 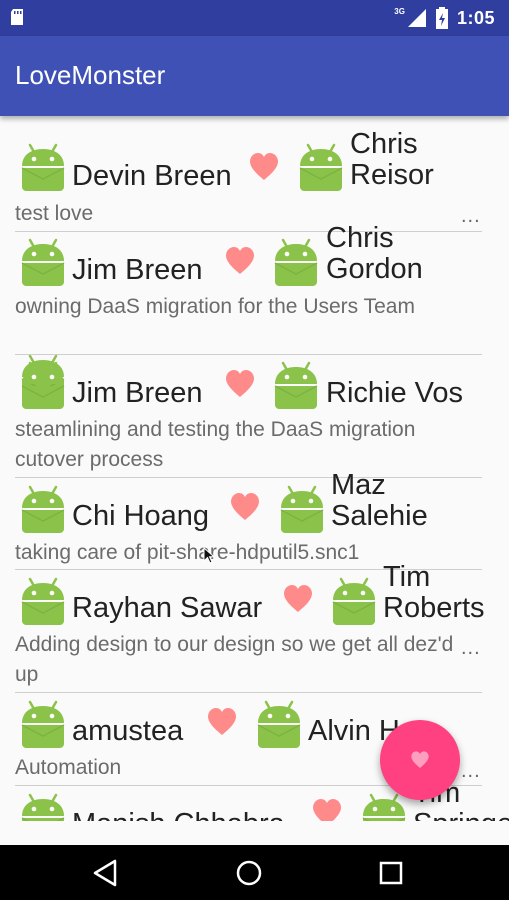 I want to click on app-bar: LoveMonster, so click(x=254, y=76).